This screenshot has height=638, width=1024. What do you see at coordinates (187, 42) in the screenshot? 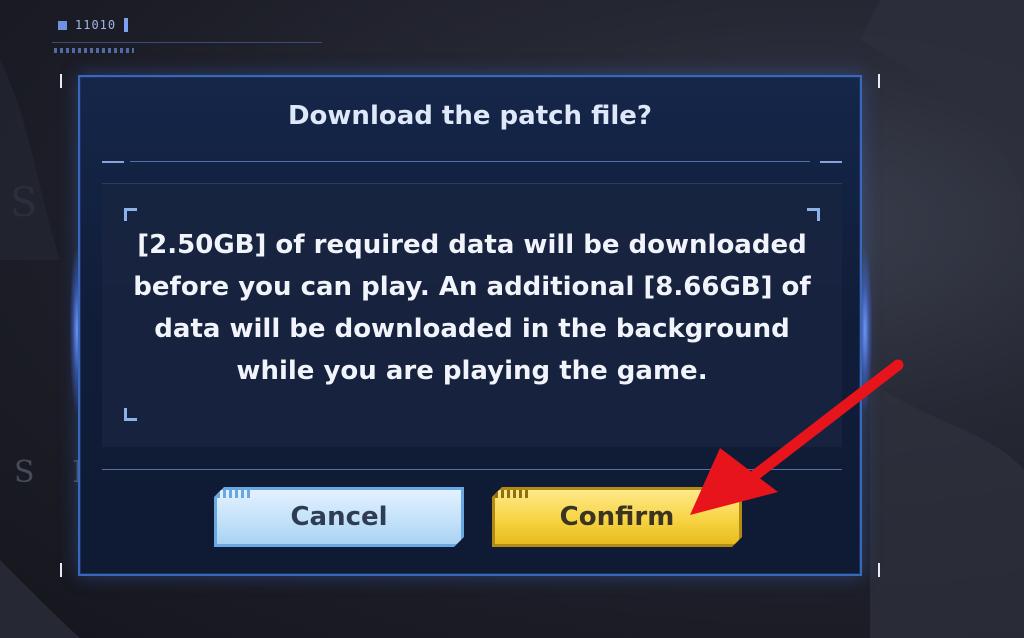
I see `hud-line` at bounding box center [187, 42].